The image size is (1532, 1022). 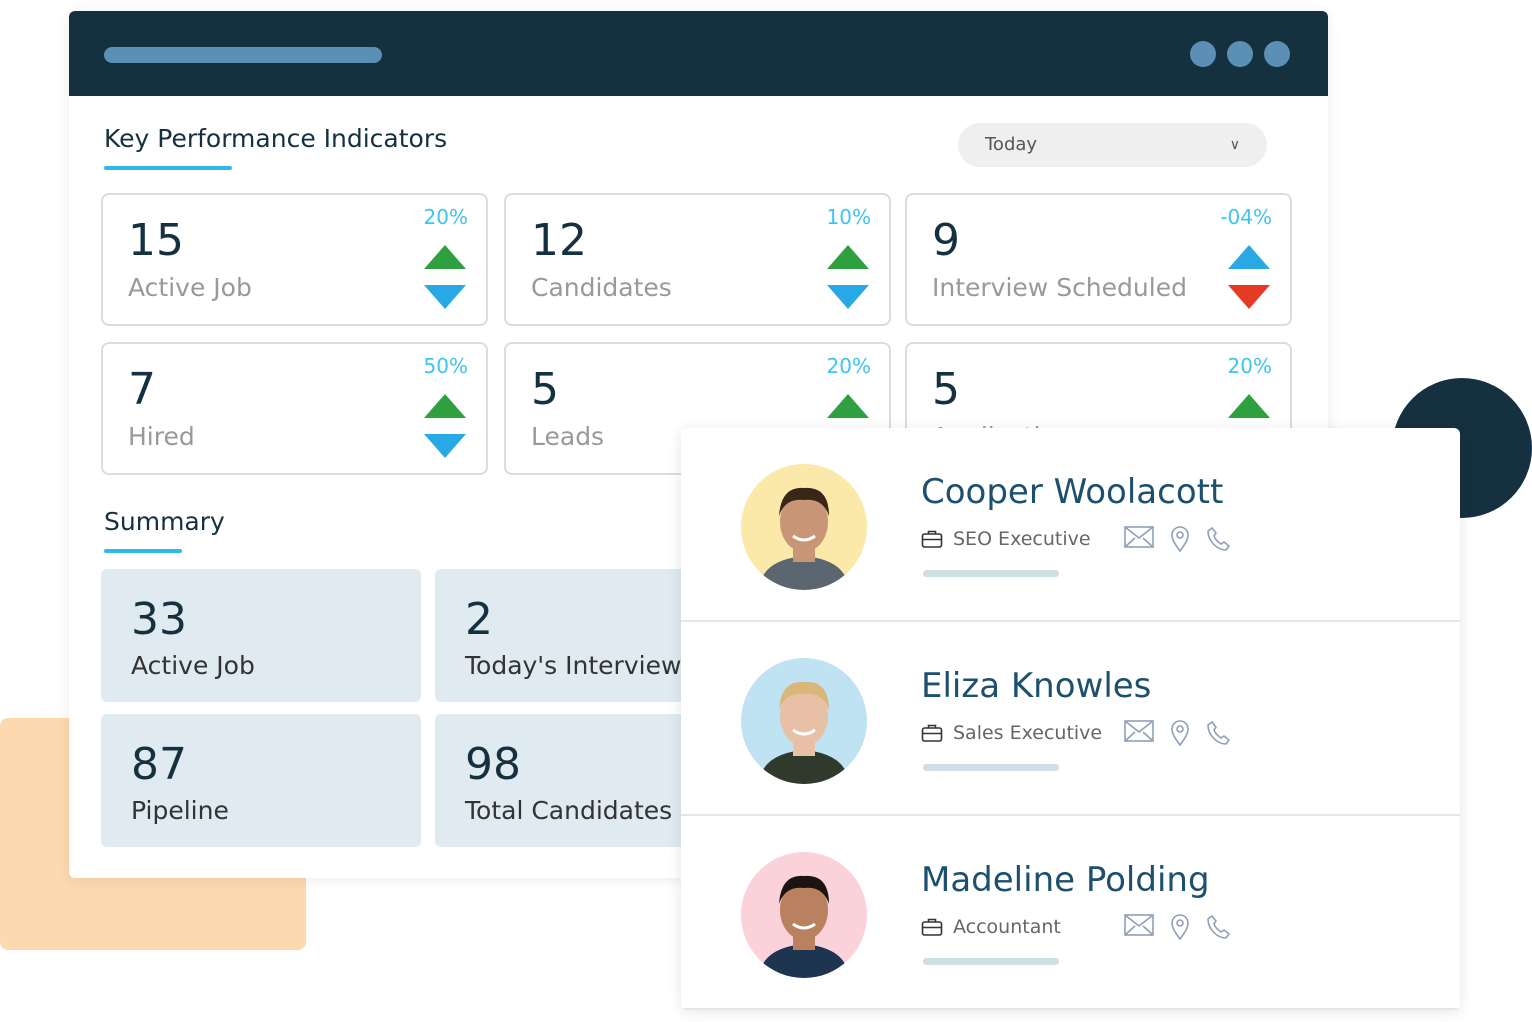 I want to click on candidate-role: SEO Executive, so click(x=1006, y=539).